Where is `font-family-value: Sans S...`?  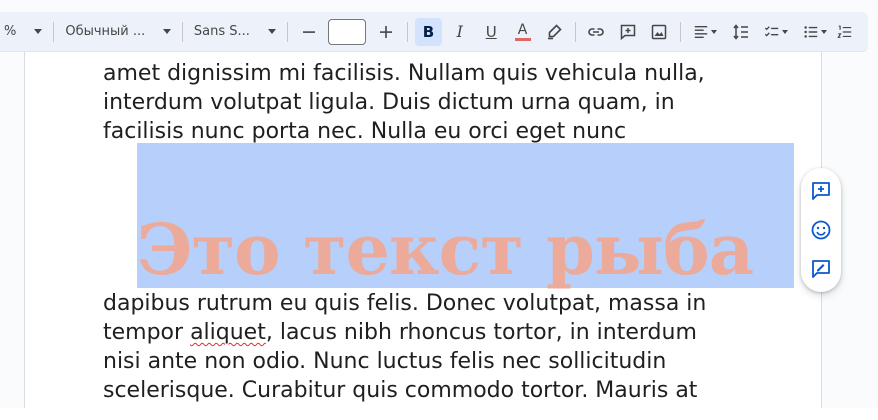 font-family-value: Sans S... is located at coordinates (221, 31).